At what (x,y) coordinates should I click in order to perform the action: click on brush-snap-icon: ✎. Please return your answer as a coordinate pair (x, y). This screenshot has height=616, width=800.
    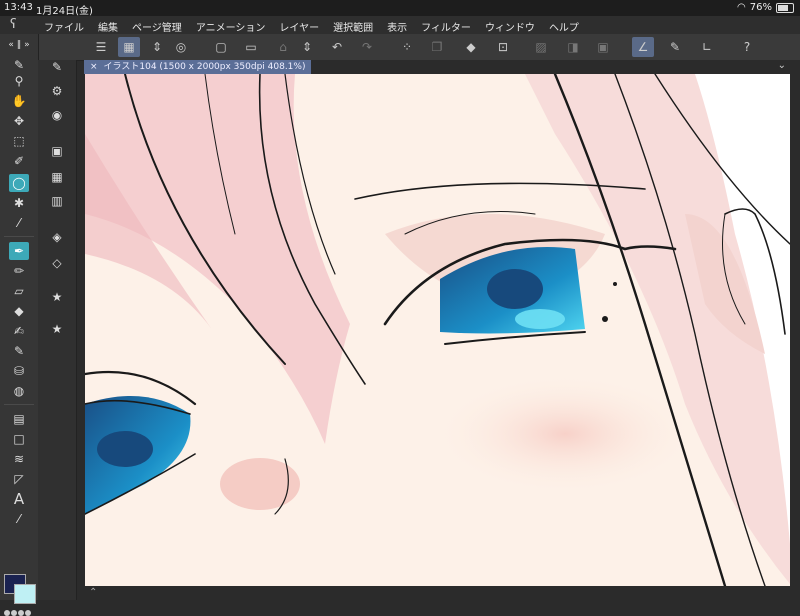
    Looking at the image, I should click on (675, 47).